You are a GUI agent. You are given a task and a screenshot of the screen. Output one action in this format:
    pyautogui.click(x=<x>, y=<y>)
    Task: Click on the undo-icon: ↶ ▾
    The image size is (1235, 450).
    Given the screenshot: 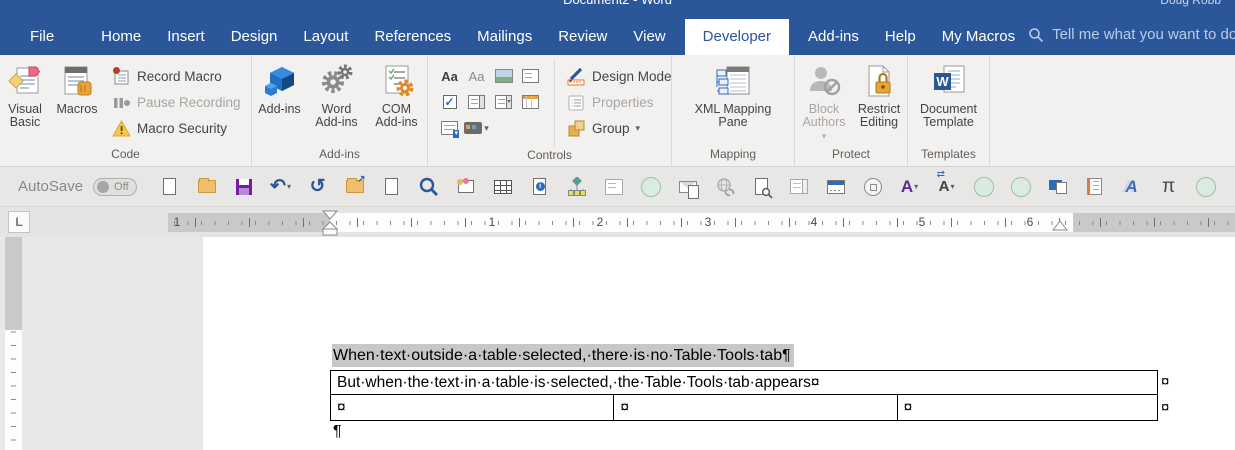 What is the action you would take?
    pyautogui.click(x=281, y=187)
    